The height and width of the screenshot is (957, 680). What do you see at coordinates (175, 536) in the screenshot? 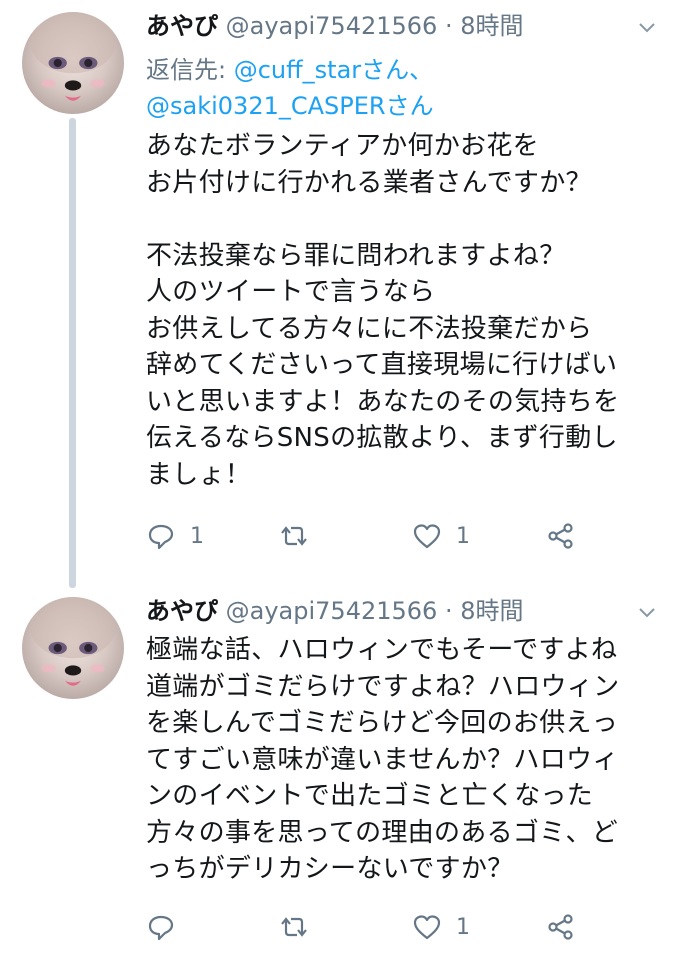
I see `reply-button: 1` at bounding box center [175, 536].